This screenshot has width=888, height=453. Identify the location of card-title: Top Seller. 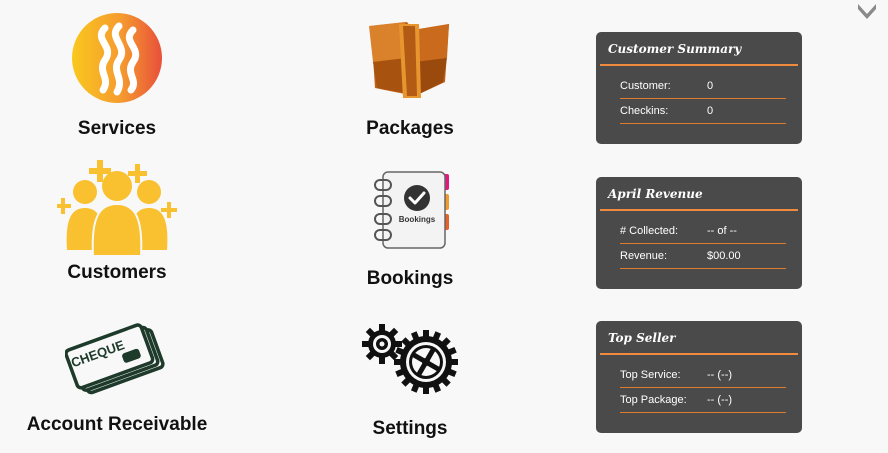
(642, 338).